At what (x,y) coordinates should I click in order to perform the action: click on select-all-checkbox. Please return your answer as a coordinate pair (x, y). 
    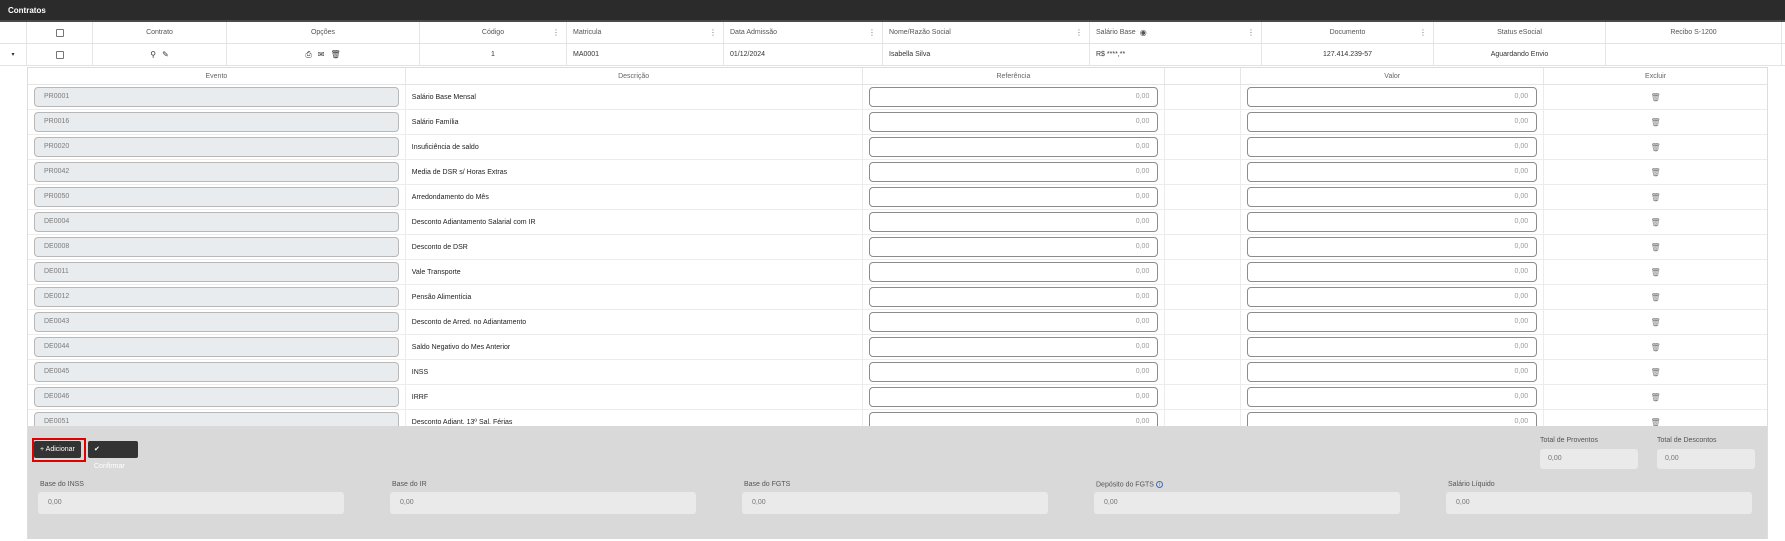
    Looking at the image, I should click on (59, 32).